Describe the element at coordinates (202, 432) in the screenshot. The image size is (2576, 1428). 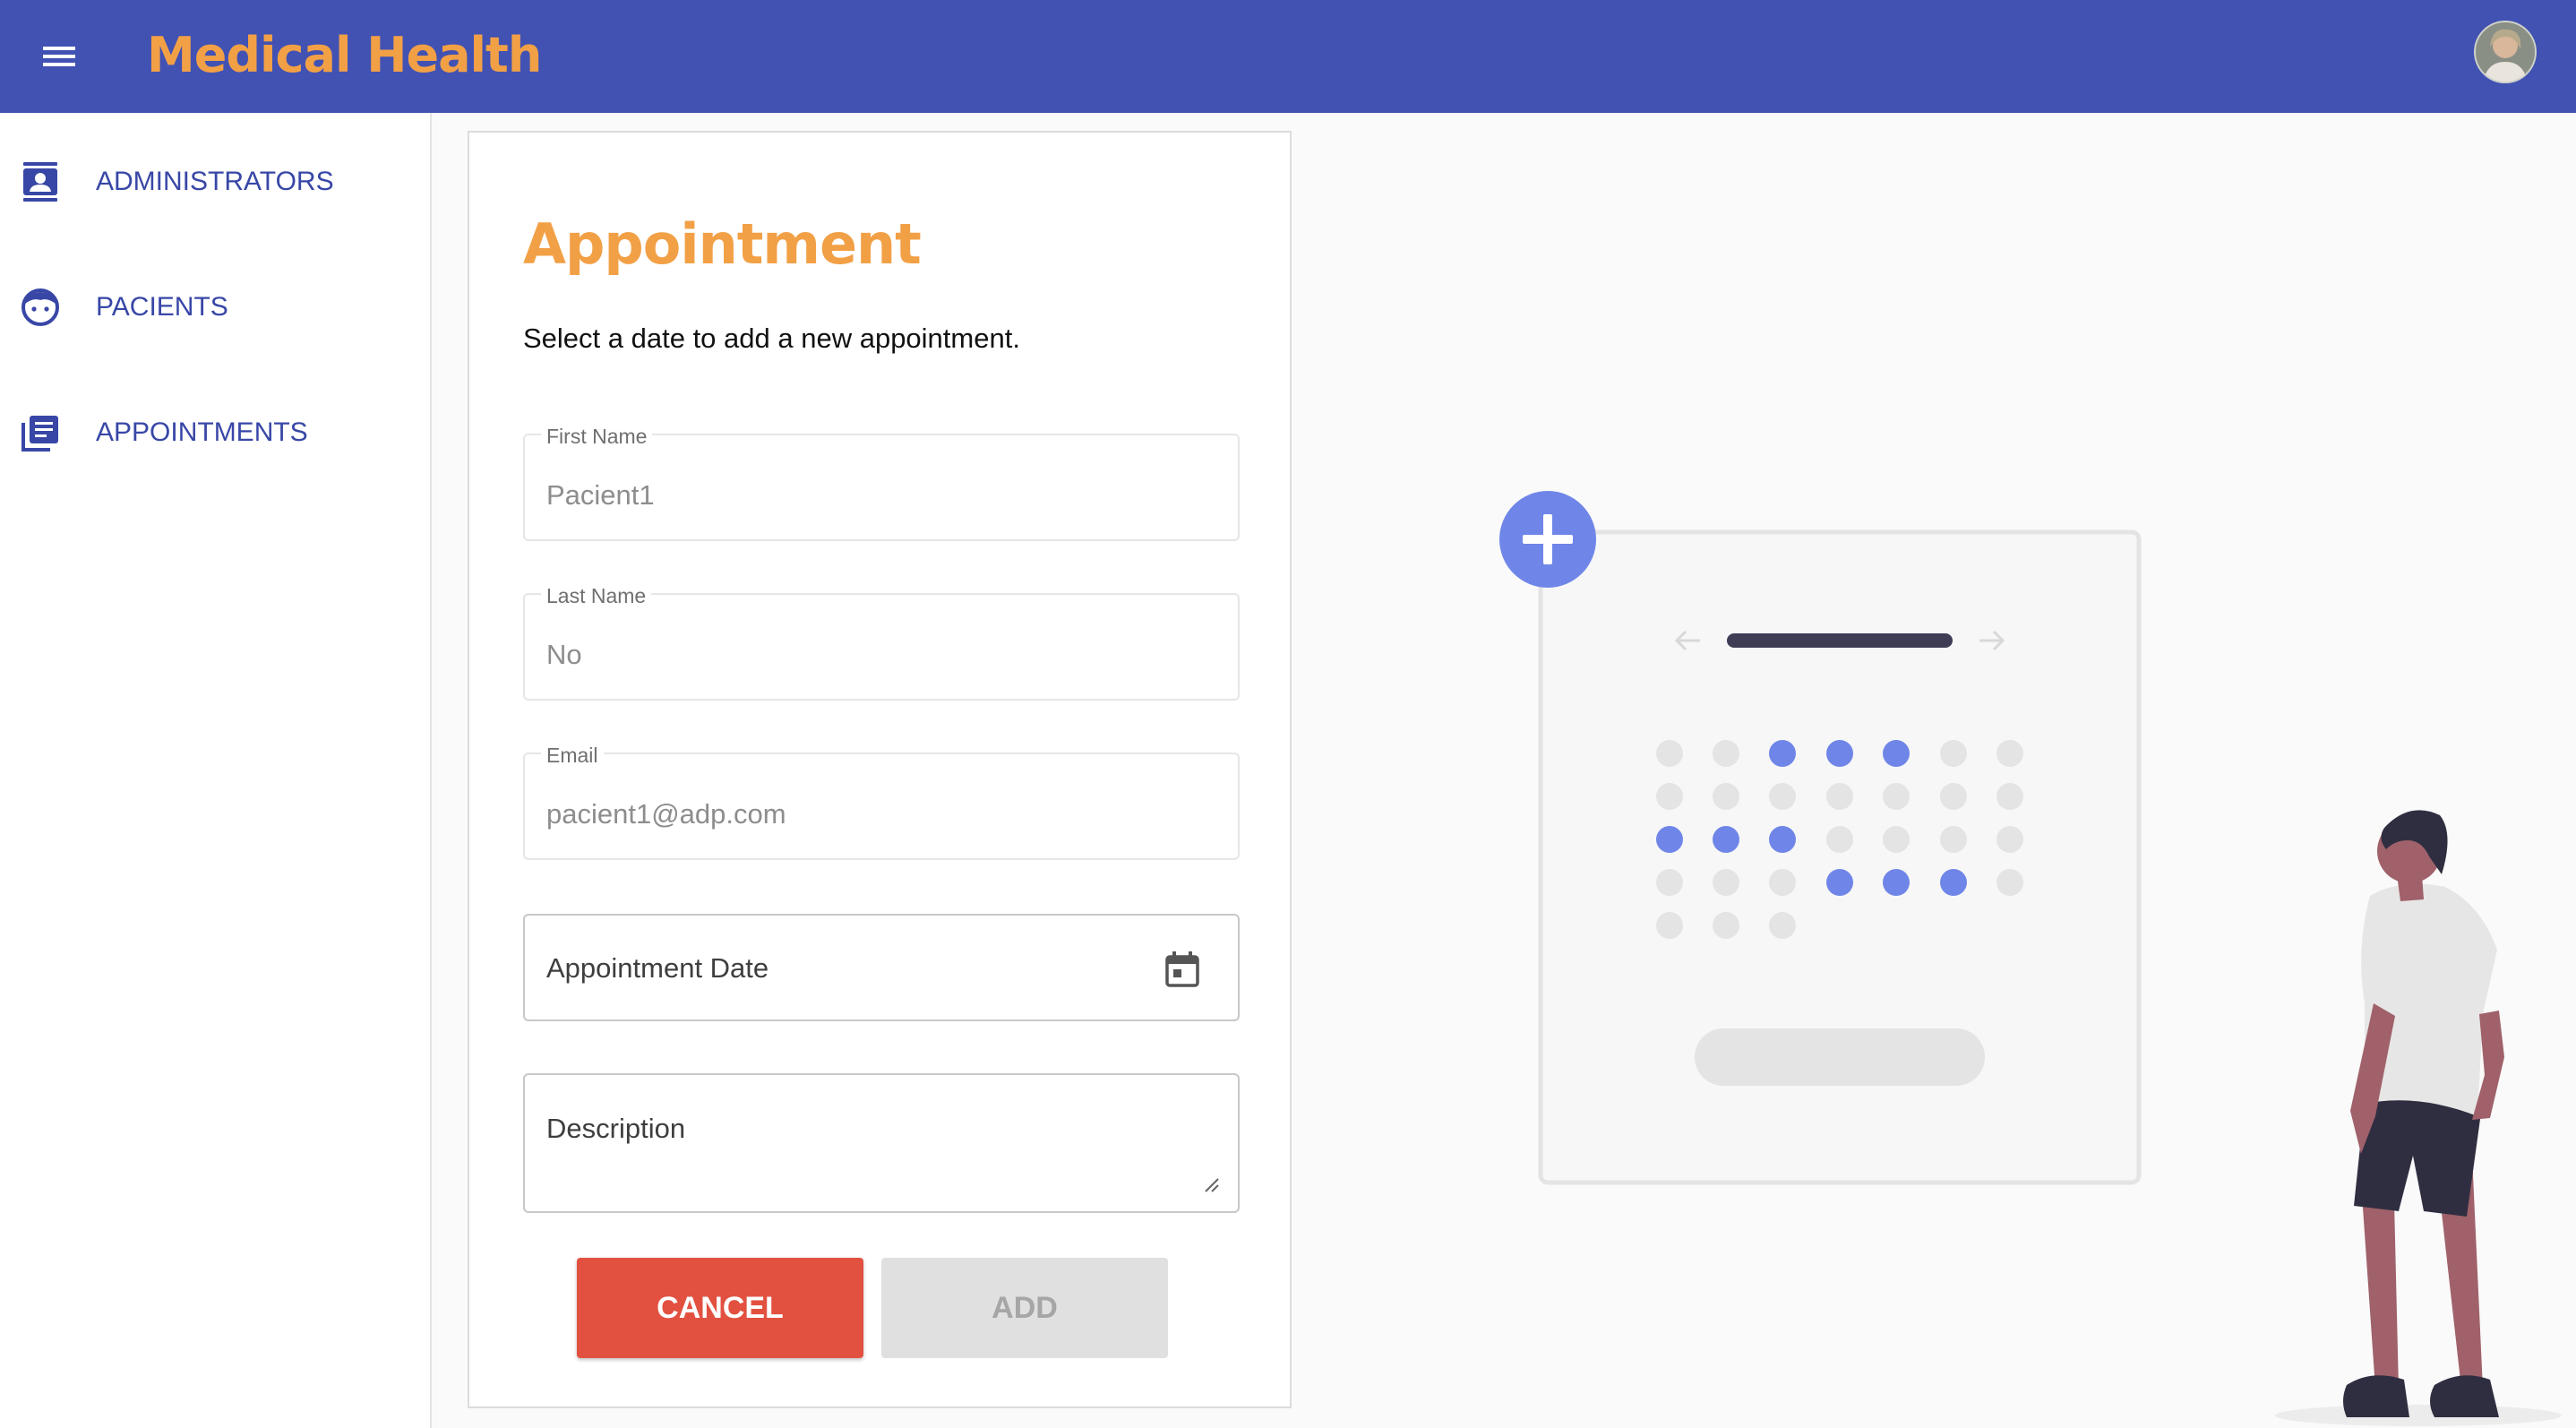
I see `sidebar-item-label: APPOINTMENTS` at that location.